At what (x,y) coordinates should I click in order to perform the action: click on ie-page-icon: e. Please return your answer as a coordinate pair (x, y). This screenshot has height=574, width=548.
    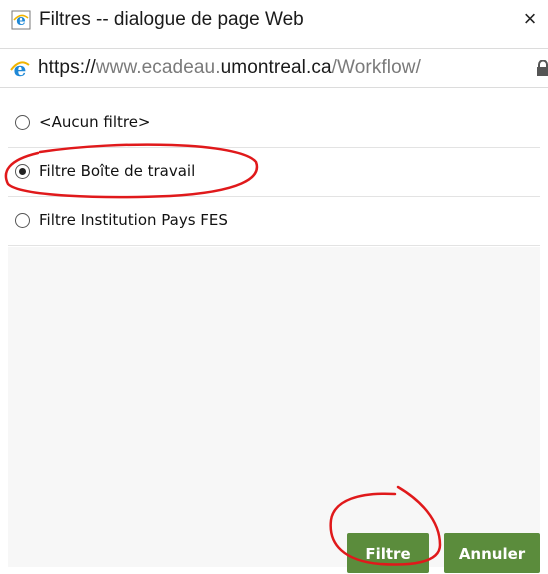
    Looking at the image, I should click on (21, 20).